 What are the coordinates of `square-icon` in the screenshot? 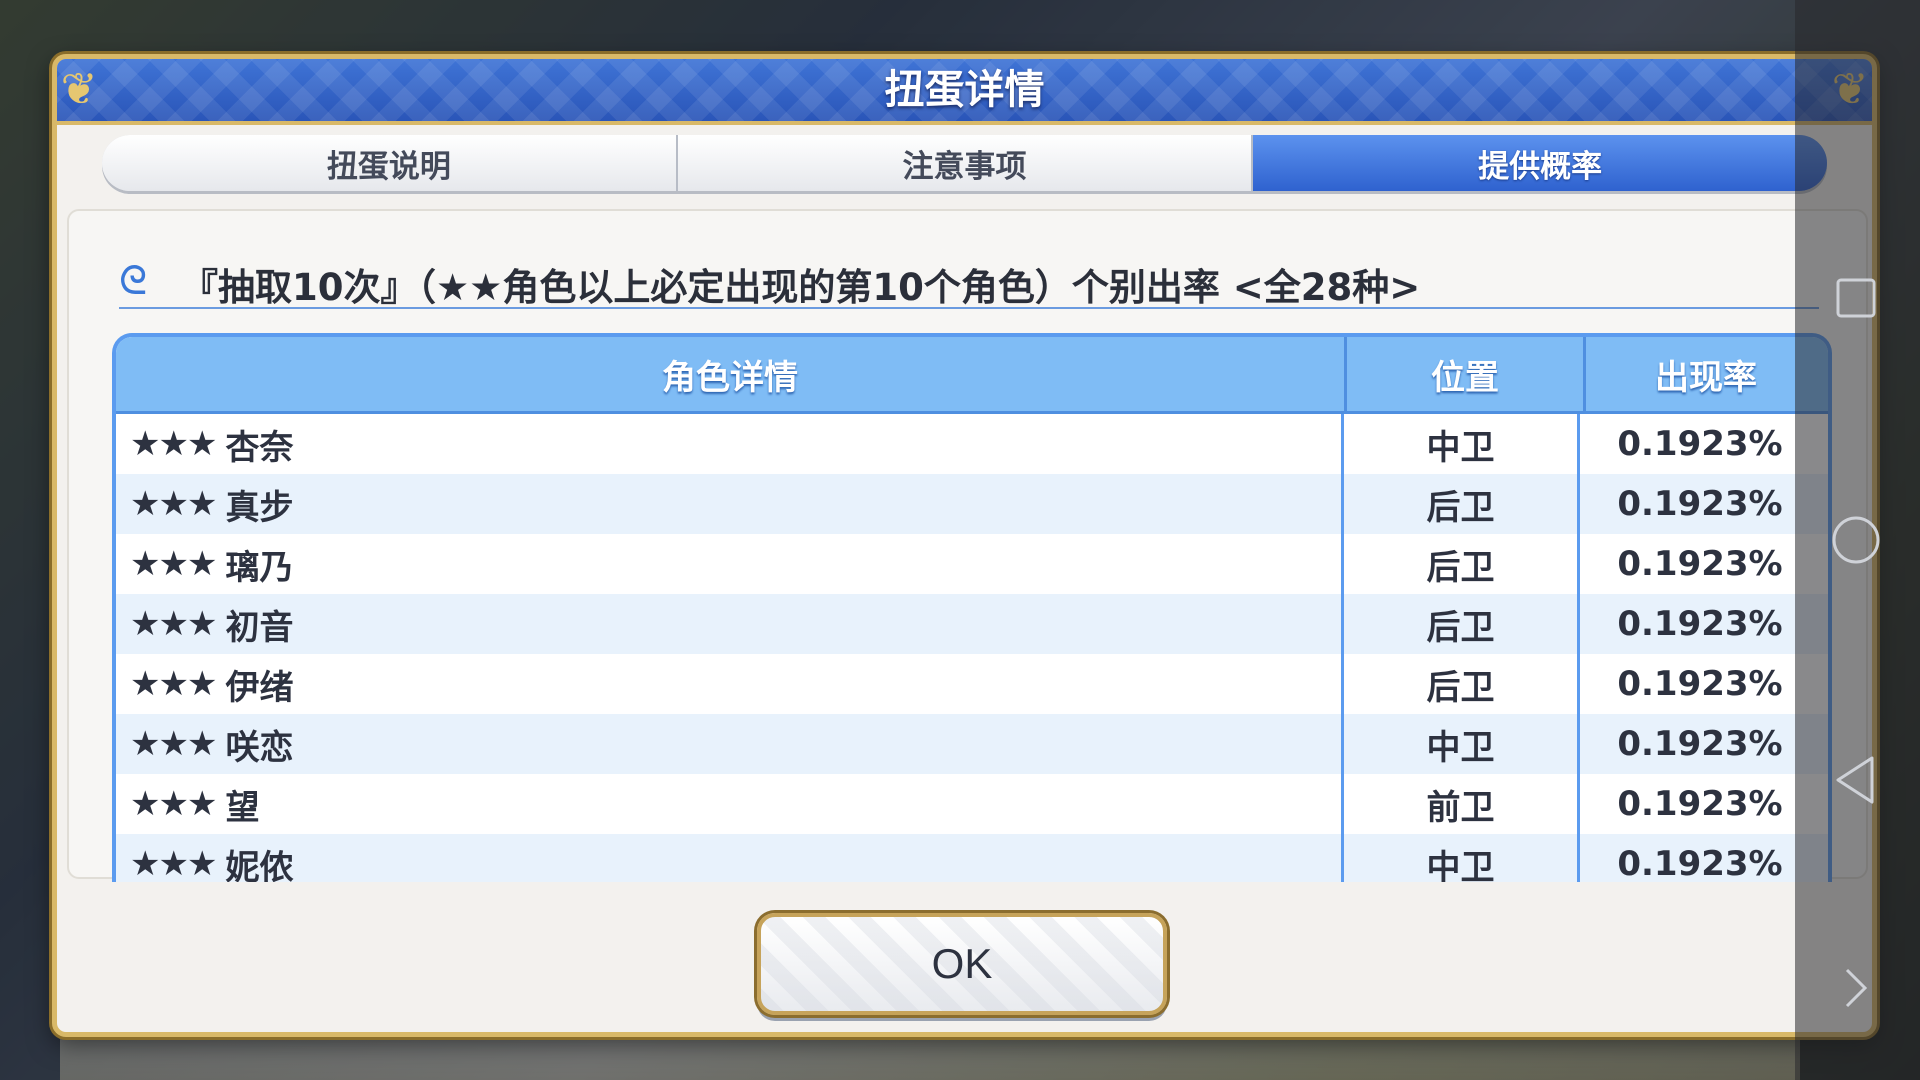 It's located at (1856, 298).